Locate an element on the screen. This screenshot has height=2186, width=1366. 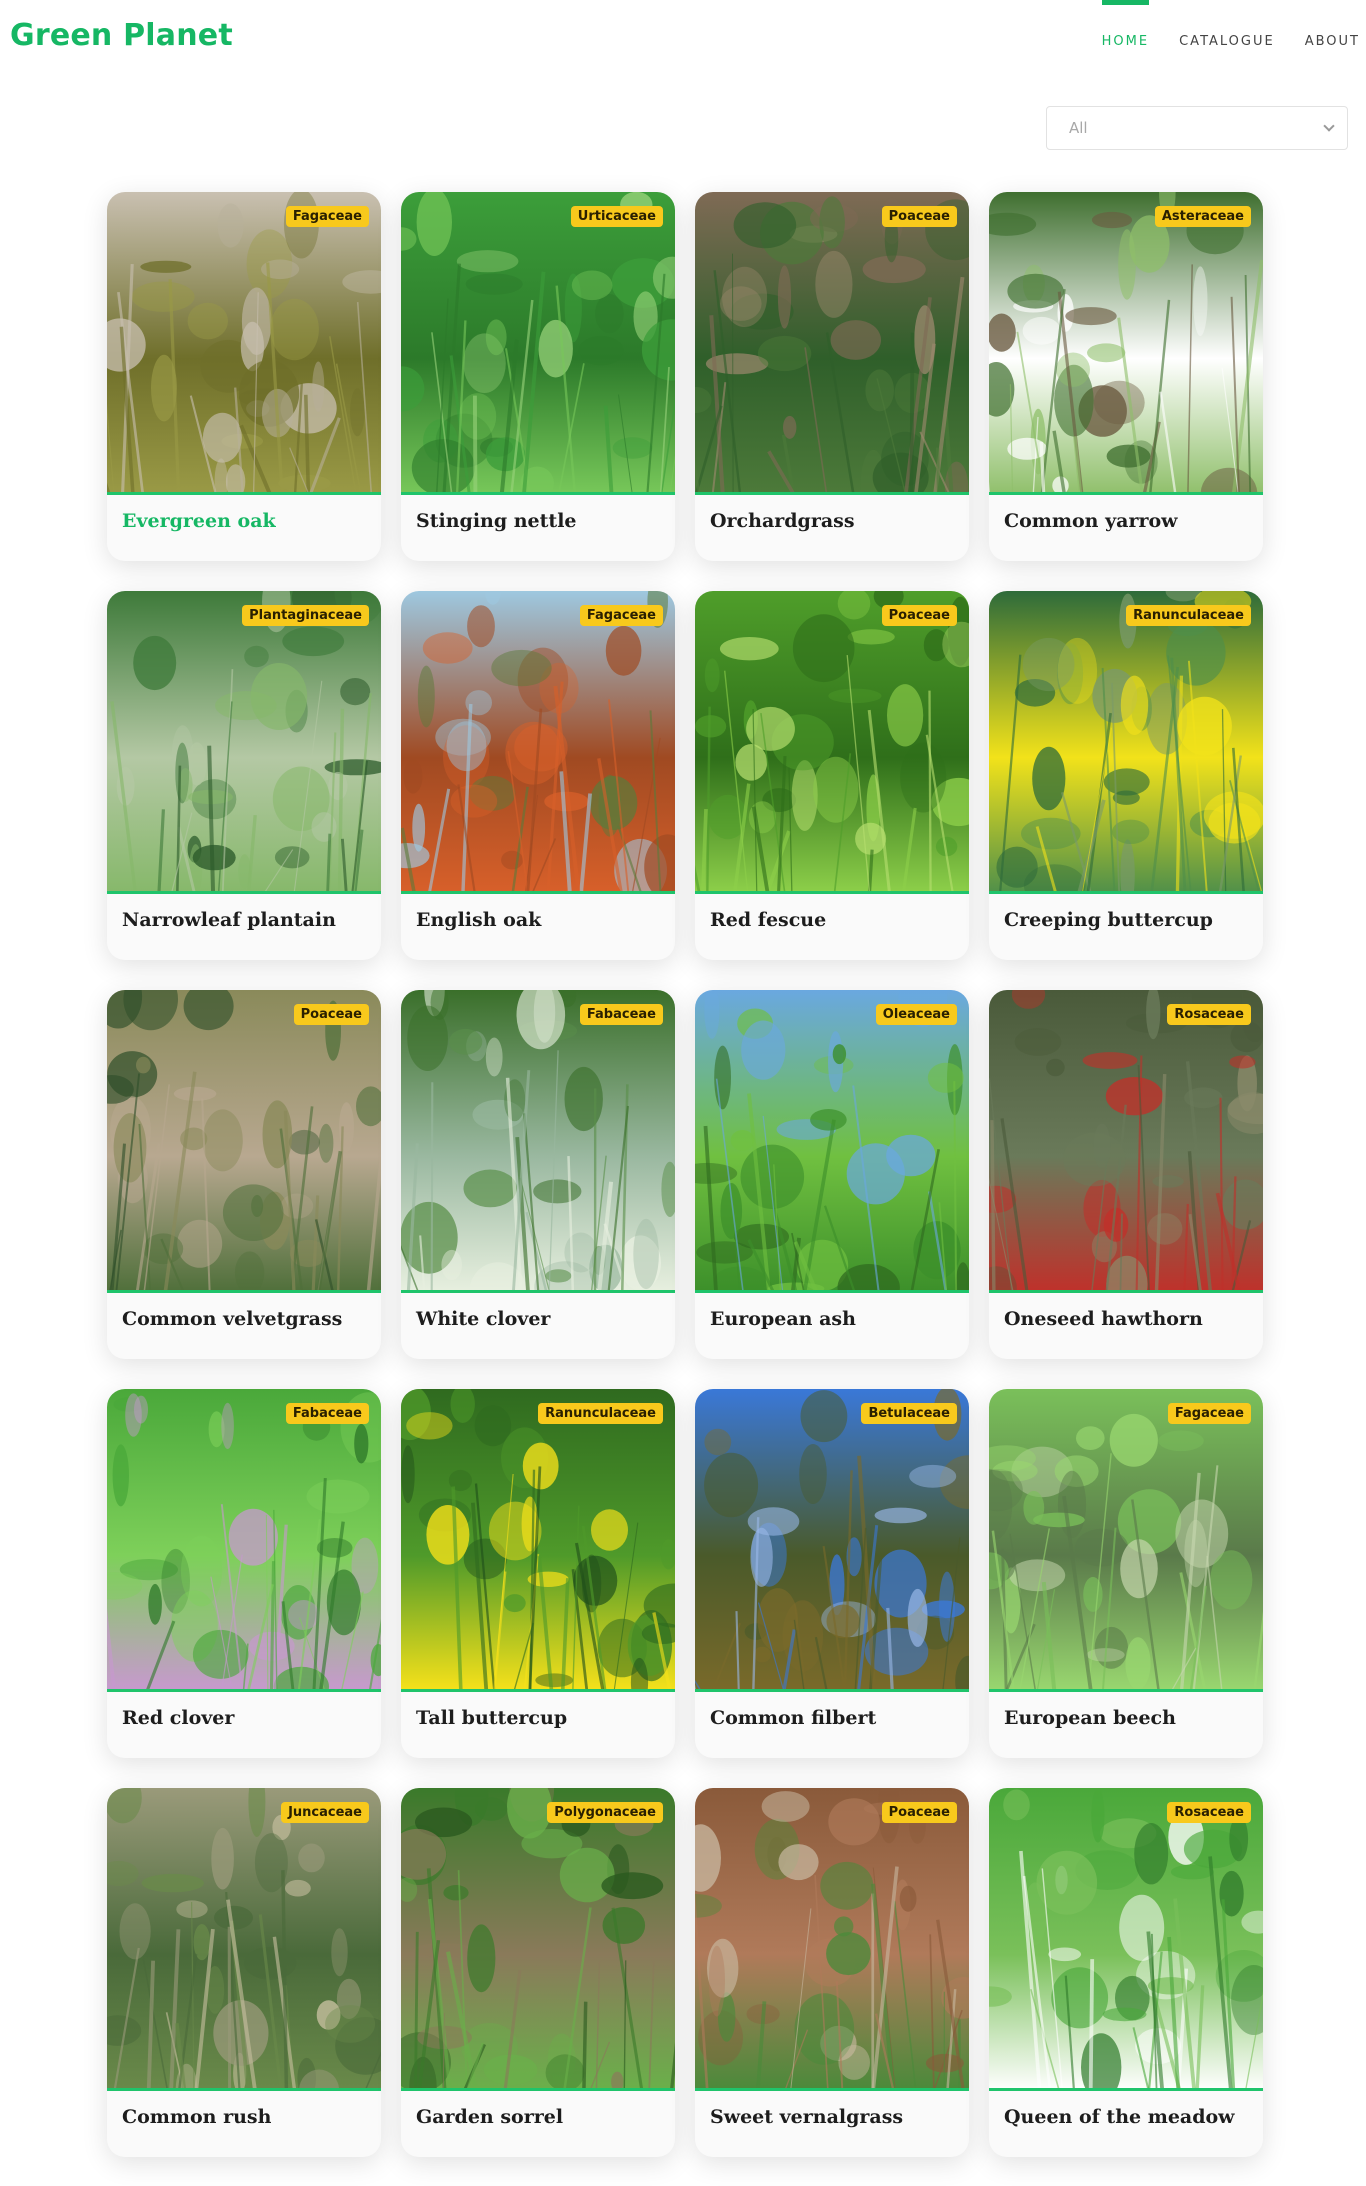
plant-card: Betulaceae Common filbert is located at coordinates (832, 1573).